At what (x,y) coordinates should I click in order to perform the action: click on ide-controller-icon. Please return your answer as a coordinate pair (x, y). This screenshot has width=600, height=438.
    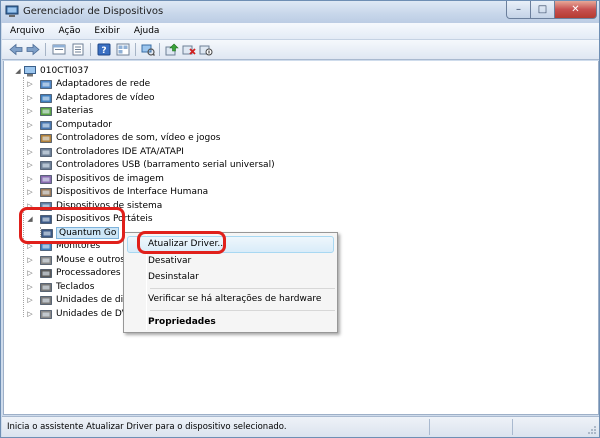
    Looking at the image, I should click on (46, 152).